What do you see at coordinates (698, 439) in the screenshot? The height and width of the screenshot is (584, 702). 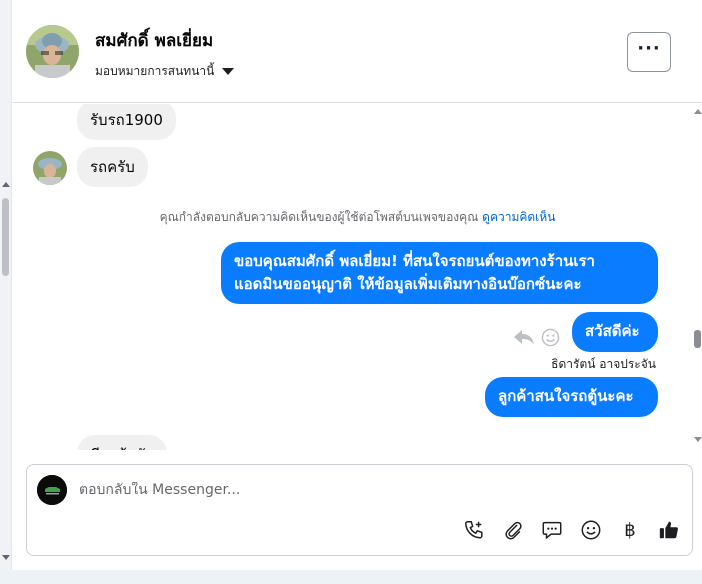 I see `chat-scroll-down-icon` at bounding box center [698, 439].